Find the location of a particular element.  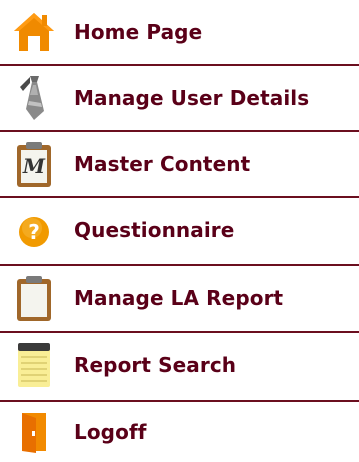

menu-item-manage-la-report: Manage LA Report is located at coordinates (179, 298).